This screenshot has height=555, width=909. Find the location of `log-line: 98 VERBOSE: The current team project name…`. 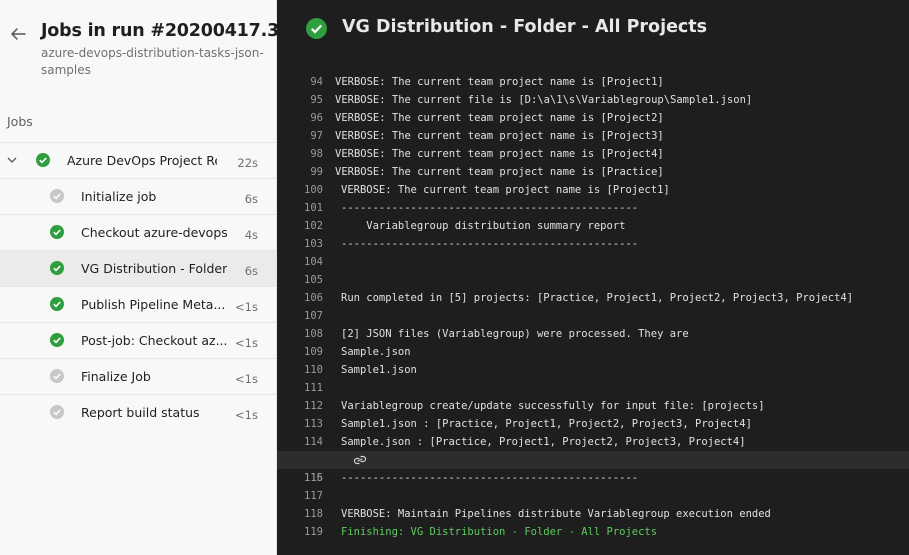

log-line: 98 VERBOSE: The current team project name… is located at coordinates (593, 154).